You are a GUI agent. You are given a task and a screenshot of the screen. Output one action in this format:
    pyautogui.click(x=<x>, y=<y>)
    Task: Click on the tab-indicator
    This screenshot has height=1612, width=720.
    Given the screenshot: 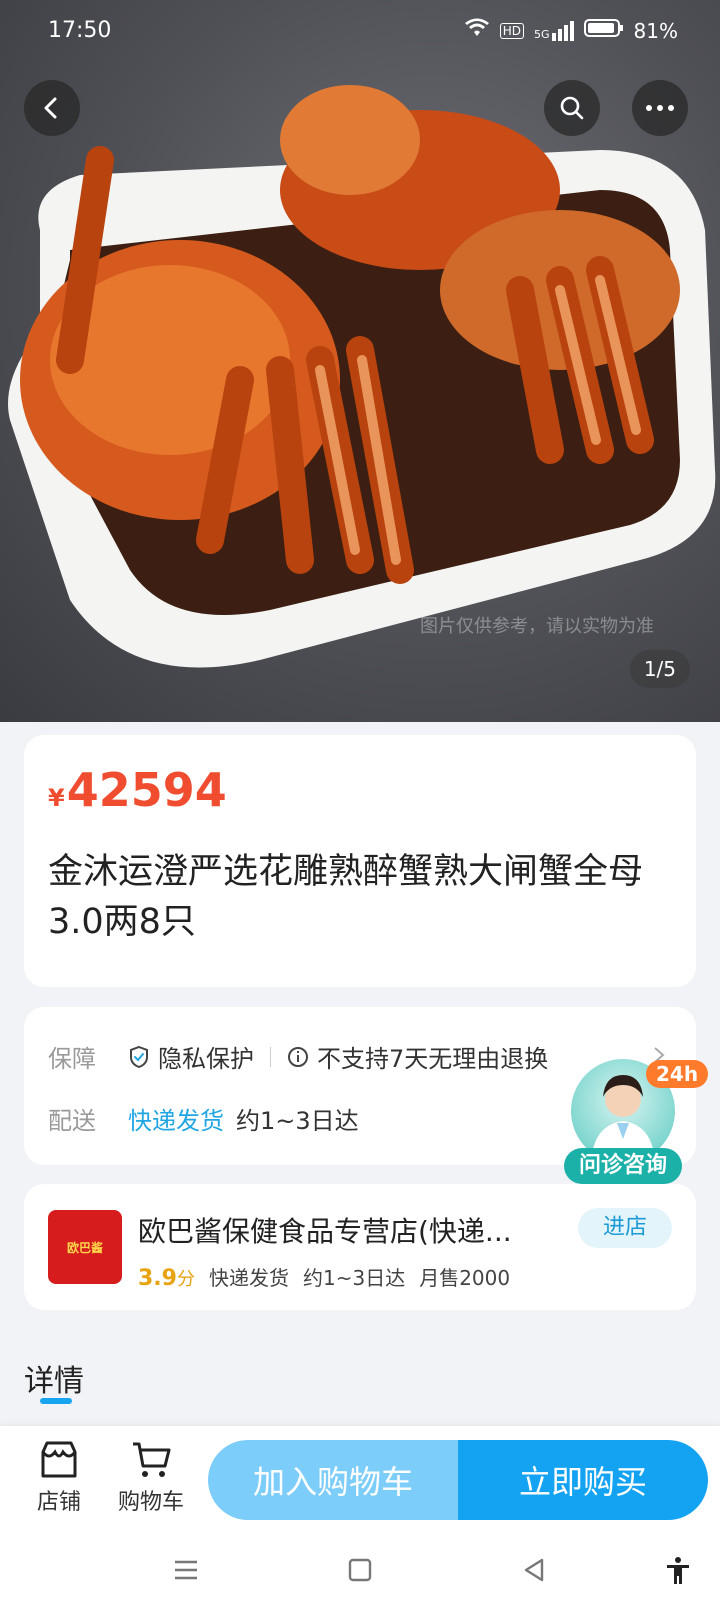 What is the action you would take?
    pyautogui.click(x=56, y=1401)
    